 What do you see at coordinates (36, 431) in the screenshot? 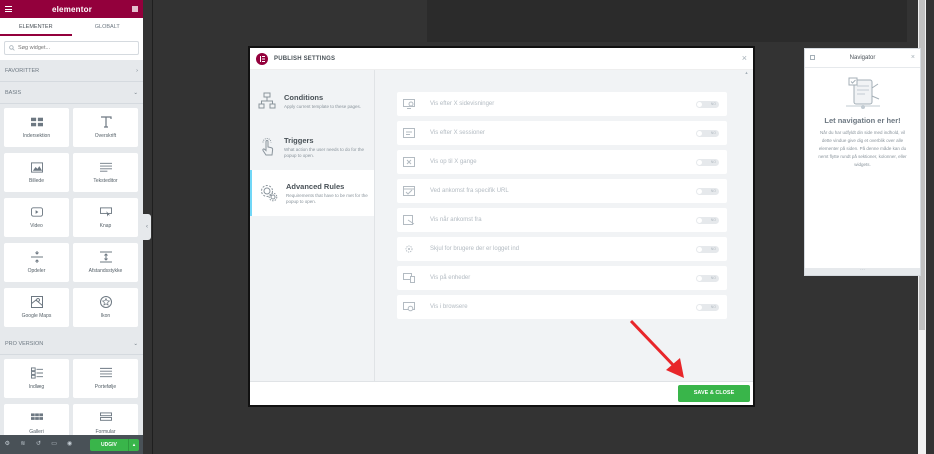
I see `widget-label: Galleri` at bounding box center [36, 431].